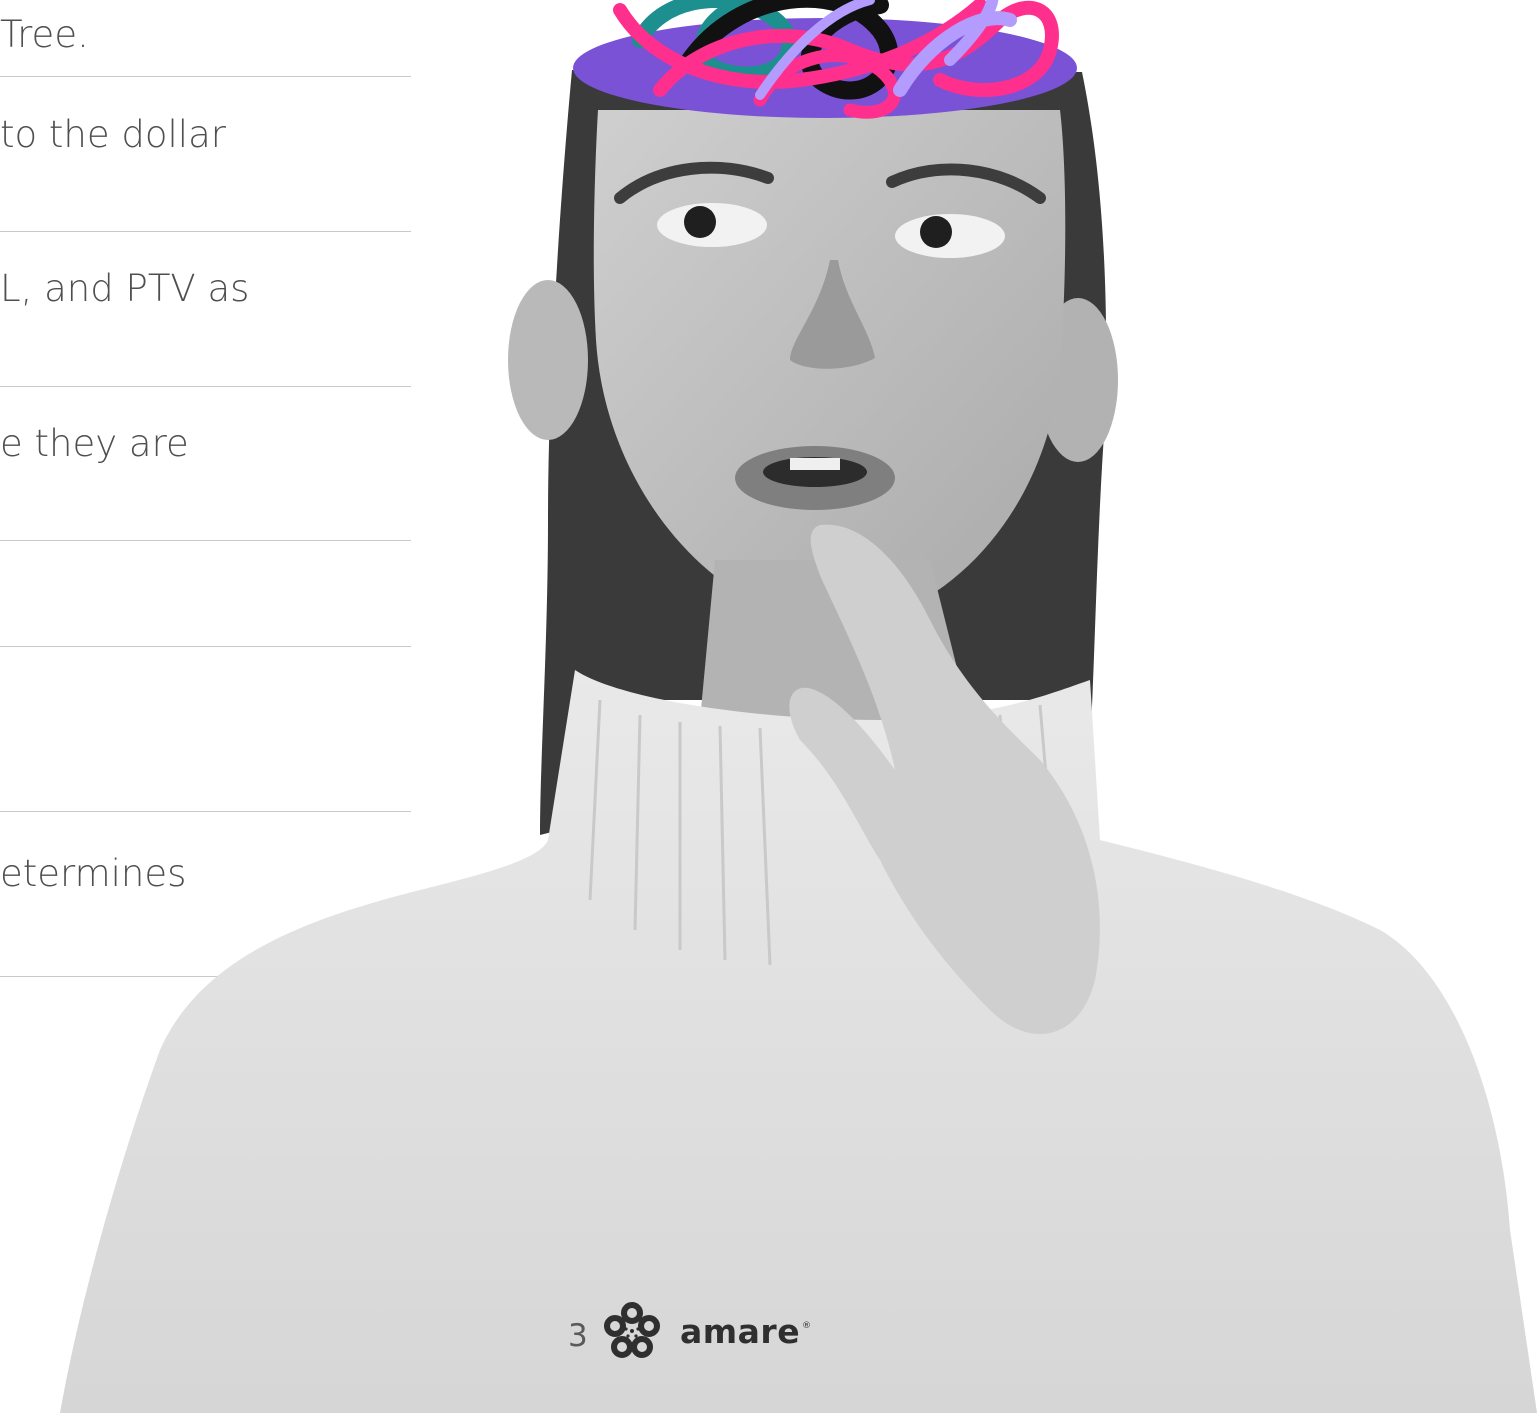  What do you see at coordinates (578, 1336) in the screenshot?
I see `page-number: 3` at bounding box center [578, 1336].